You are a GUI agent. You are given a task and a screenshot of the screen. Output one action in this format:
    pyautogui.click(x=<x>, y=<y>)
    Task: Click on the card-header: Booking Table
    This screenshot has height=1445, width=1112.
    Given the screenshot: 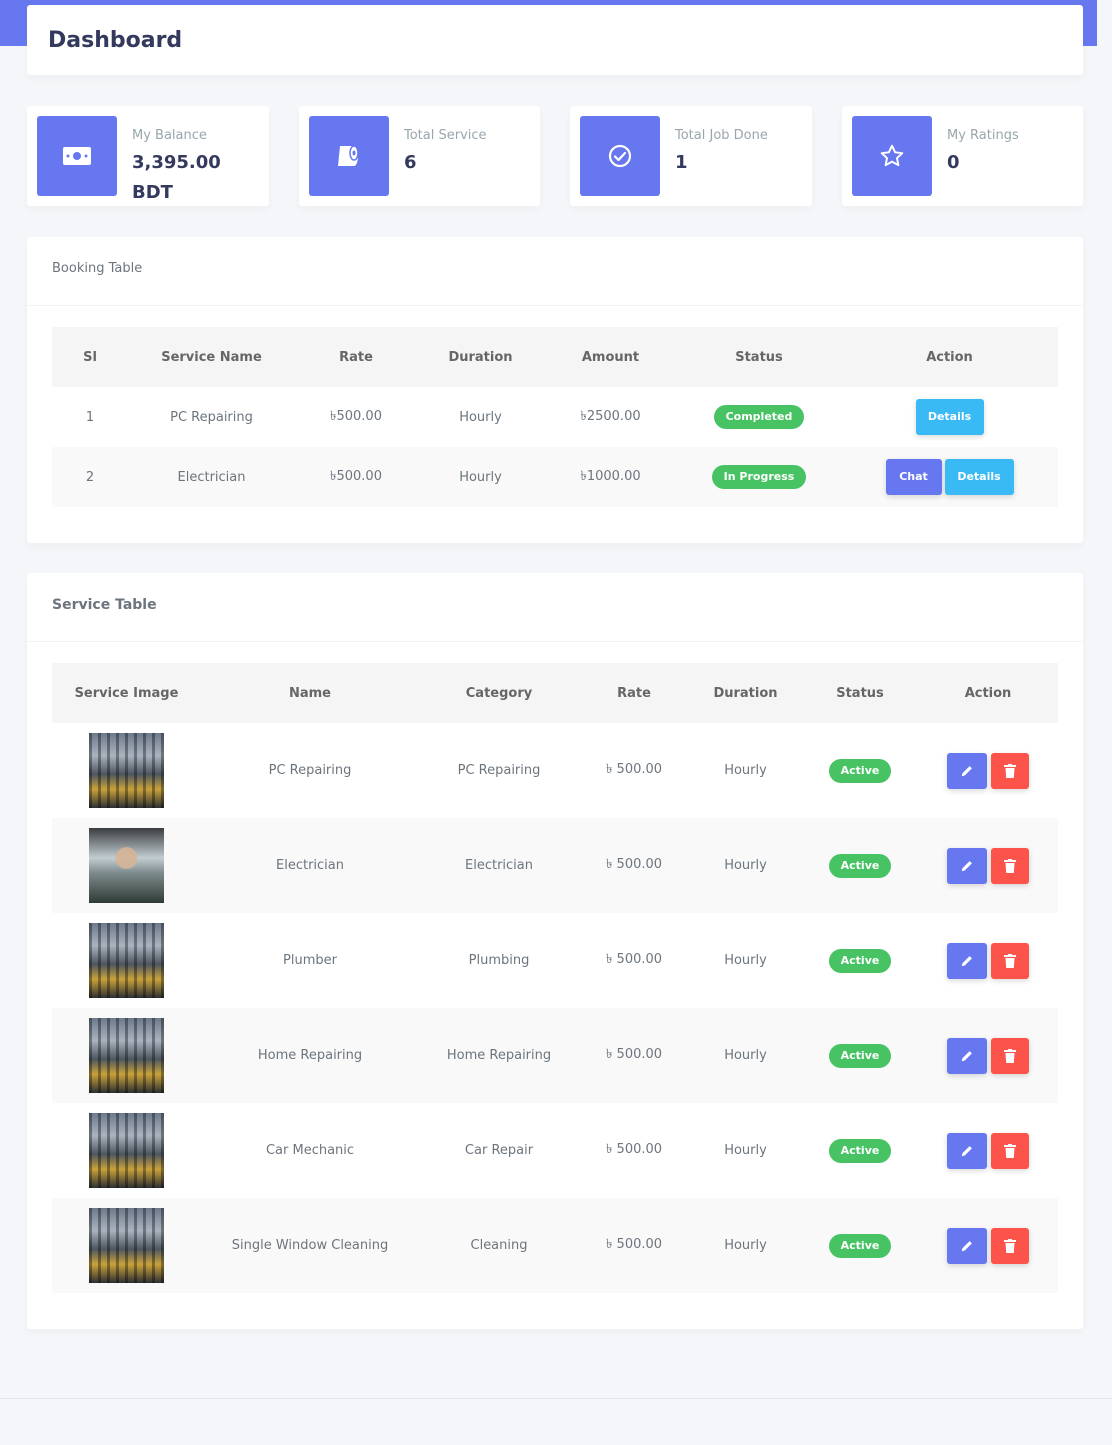 What is the action you would take?
    pyautogui.click(x=555, y=271)
    